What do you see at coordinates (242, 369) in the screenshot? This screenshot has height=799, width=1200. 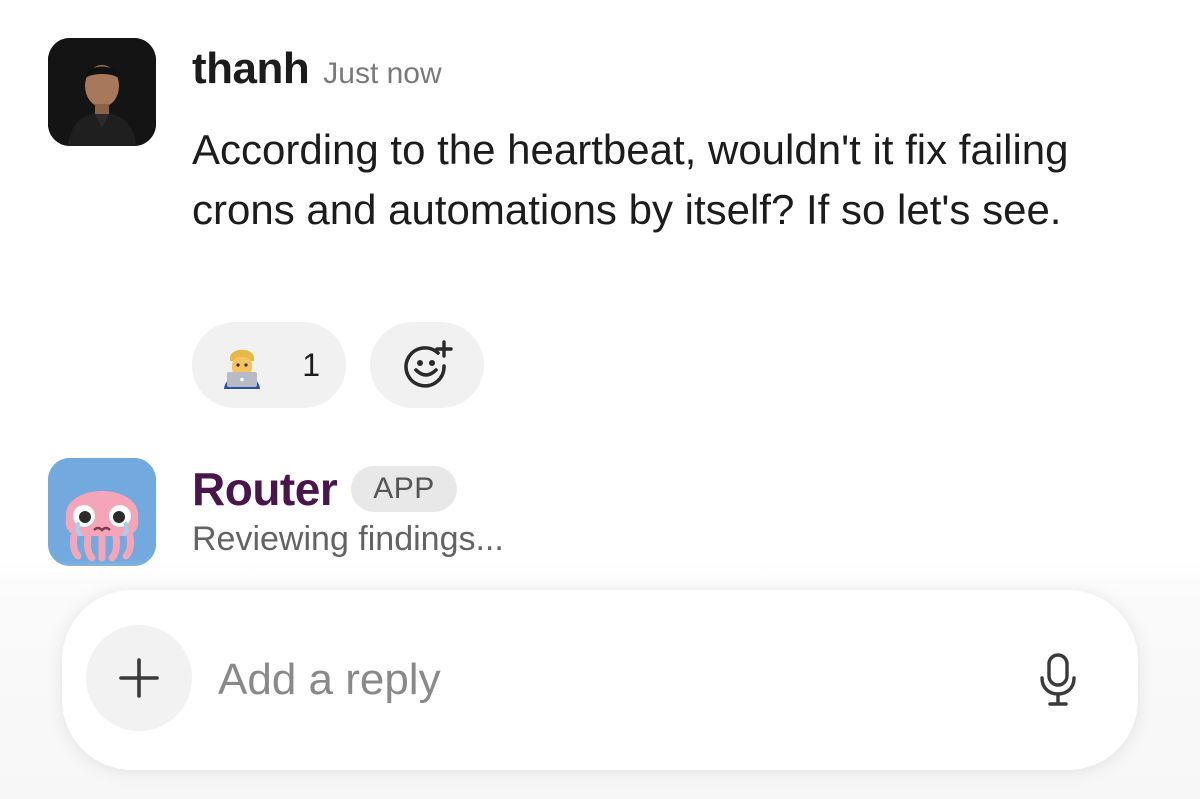 I see `technologist-emoji-icon` at bounding box center [242, 369].